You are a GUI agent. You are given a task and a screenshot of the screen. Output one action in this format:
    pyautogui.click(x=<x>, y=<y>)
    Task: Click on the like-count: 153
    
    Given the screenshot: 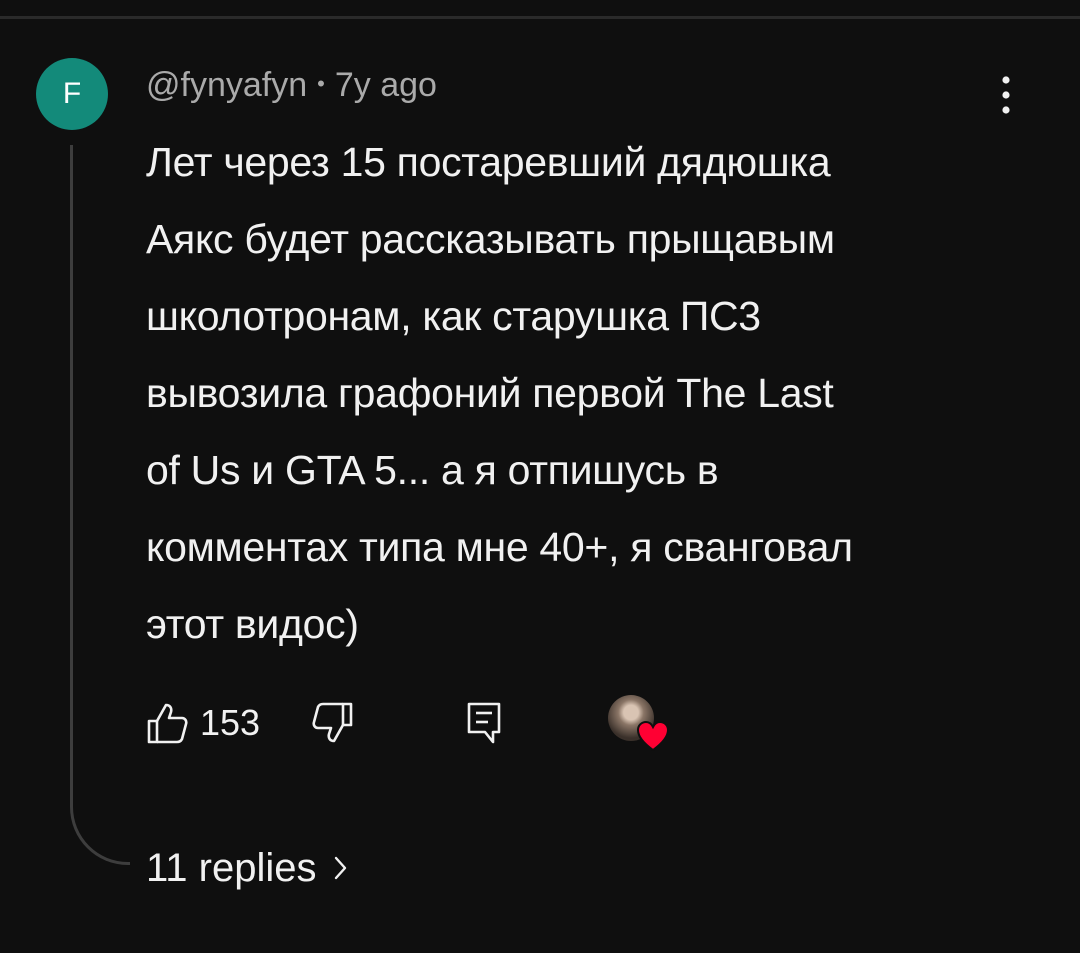 What is the action you would take?
    pyautogui.click(x=230, y=722)
    